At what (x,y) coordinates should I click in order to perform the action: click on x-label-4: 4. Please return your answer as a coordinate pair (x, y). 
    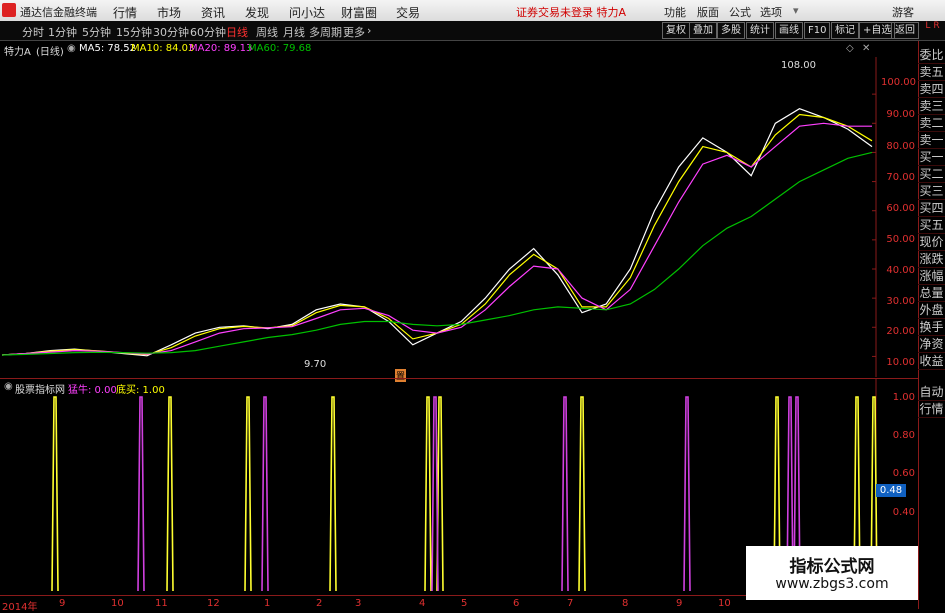
    Looking at the image, I should click on (422, 603).